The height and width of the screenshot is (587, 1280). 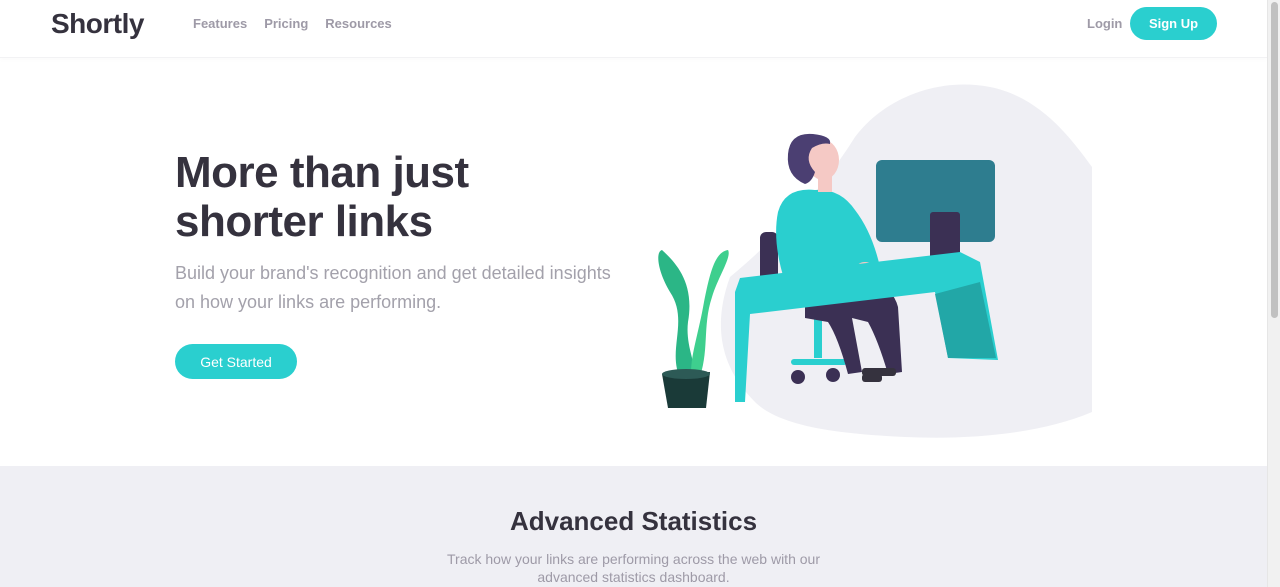 What do you see at coordinates (286, 23) in the screenshot?
I see `nav-pricing-link: Pricing` at bounding box center [286, 23].